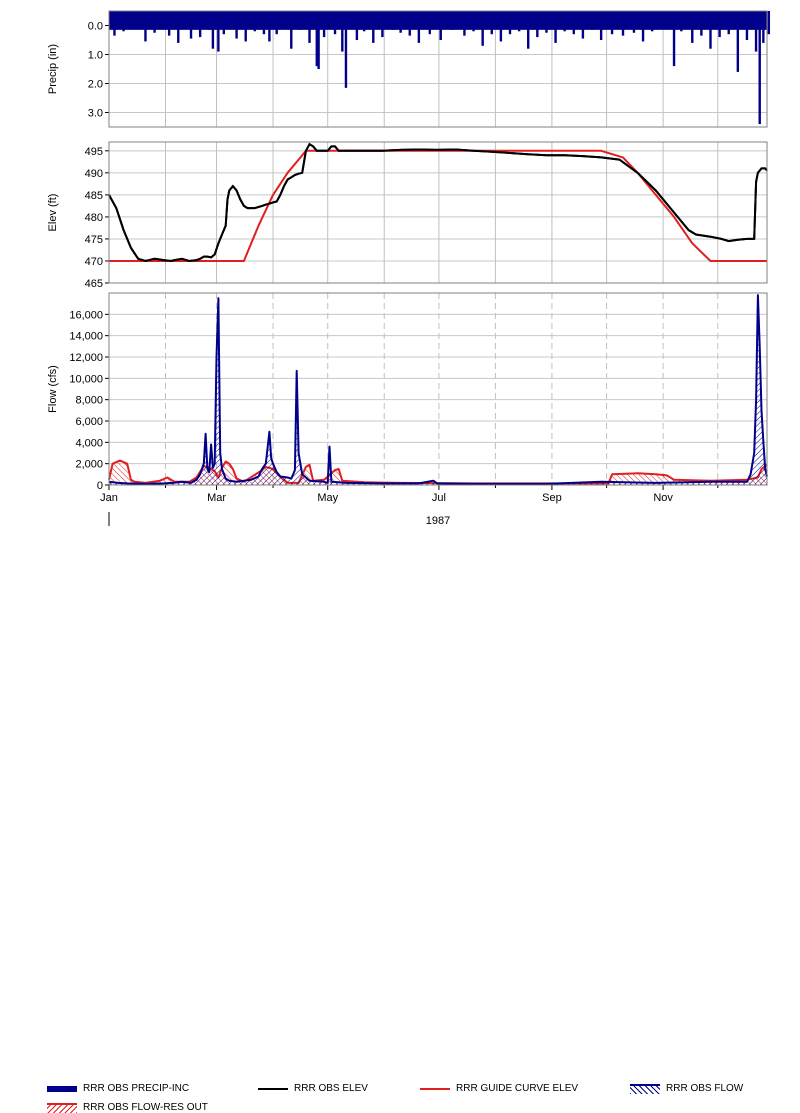 The width and height of the screenshot is (800, 1113). I want to click on legend-item-precip: RRR OBS PRECIP-INC, so click(118, 1088).